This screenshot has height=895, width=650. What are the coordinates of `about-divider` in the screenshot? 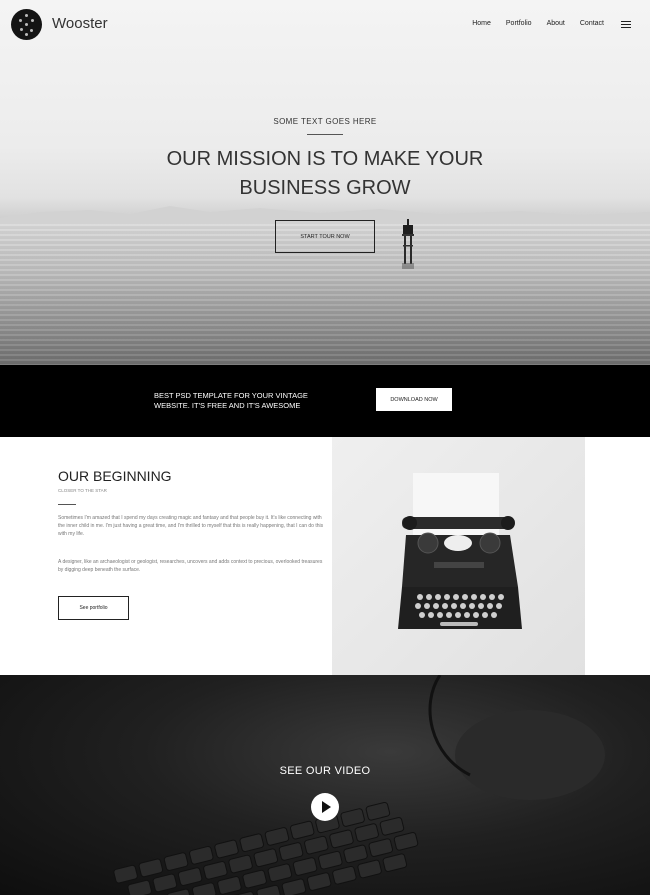 It's located at (67, 504).